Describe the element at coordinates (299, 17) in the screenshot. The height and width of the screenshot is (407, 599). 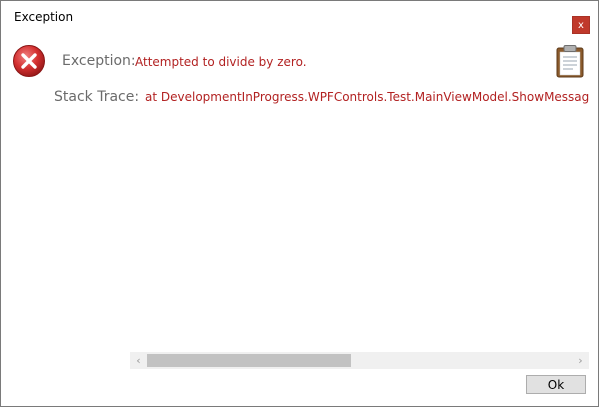
I see `title-bar: Exception x` at that location.